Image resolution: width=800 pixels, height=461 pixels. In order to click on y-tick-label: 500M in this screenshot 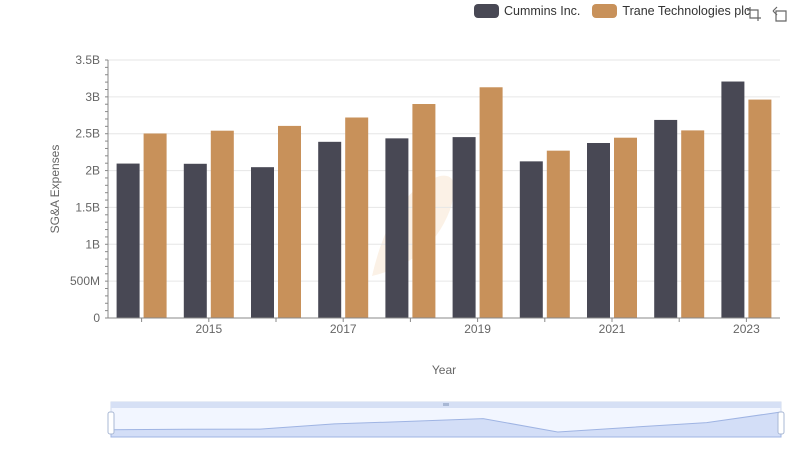, I will do `click(85, 281)`.